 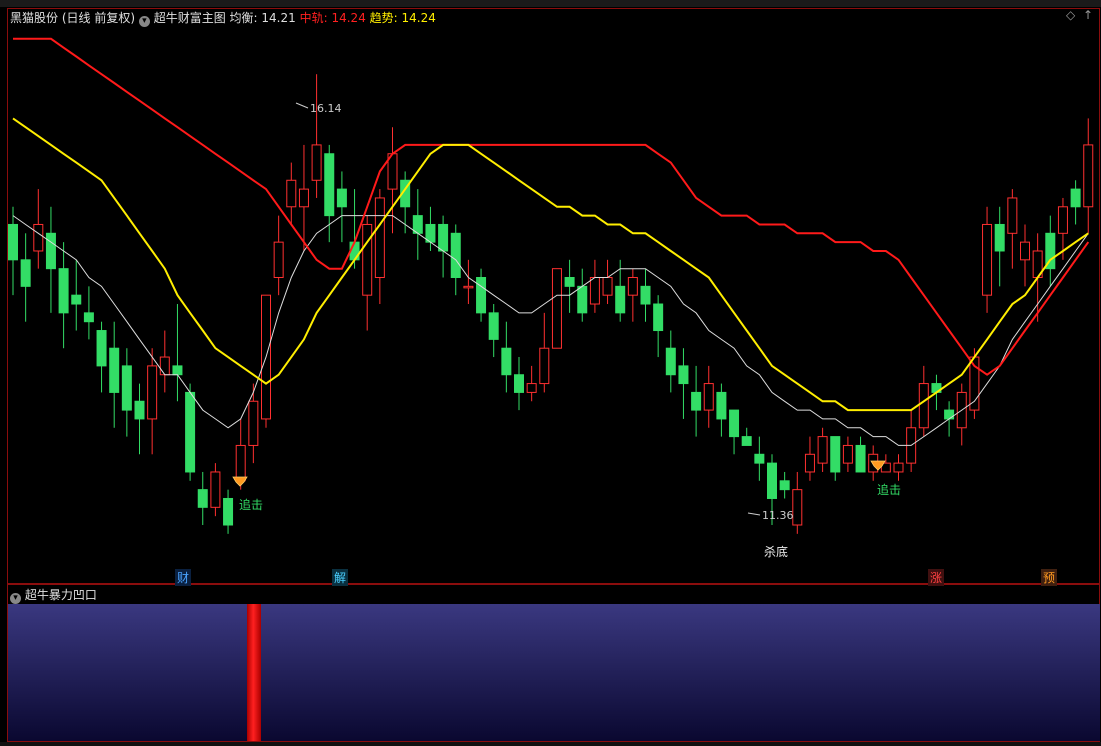 What do you see at coordinates (754, 514) in the screenshot?
I see `low-price-pointer` at bounding box center [754, 514].